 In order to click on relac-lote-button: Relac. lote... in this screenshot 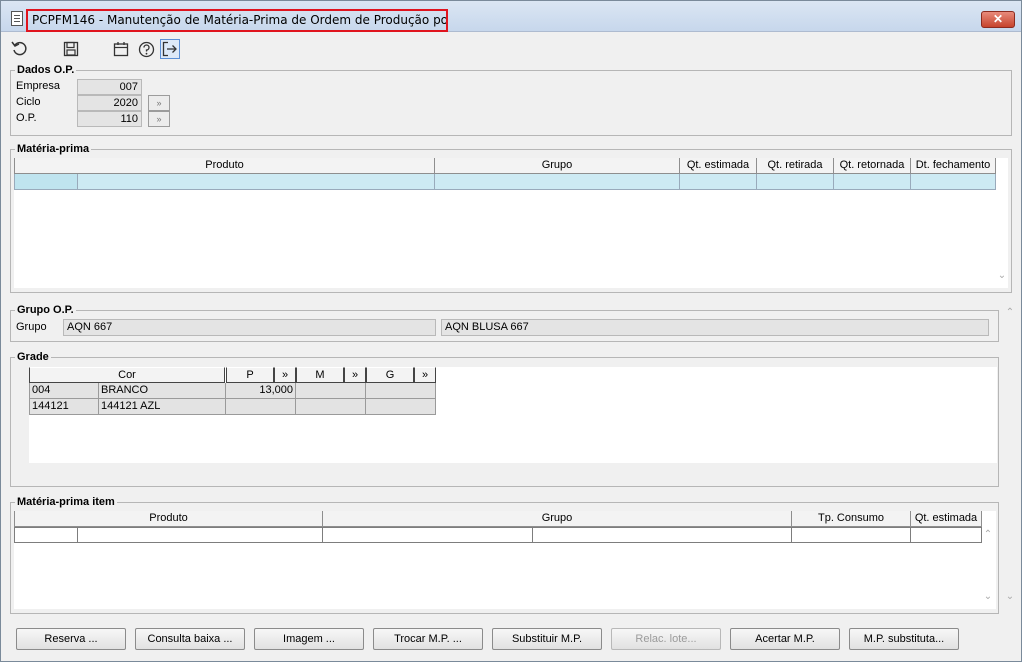, I will do `click(666, 639)`.